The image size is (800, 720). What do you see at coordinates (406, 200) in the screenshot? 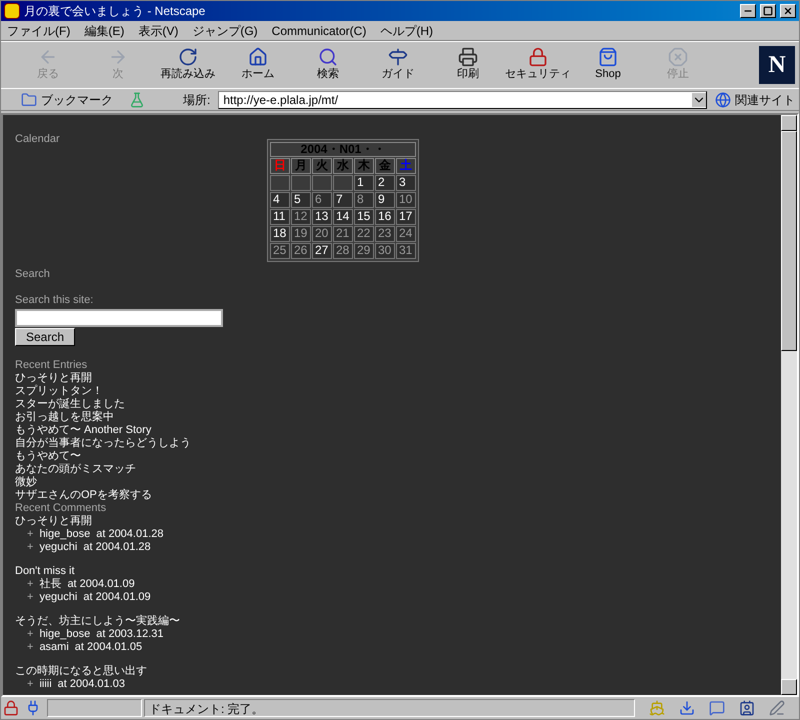
I see `calendar-day: 10` at bounding box center [406, 200].